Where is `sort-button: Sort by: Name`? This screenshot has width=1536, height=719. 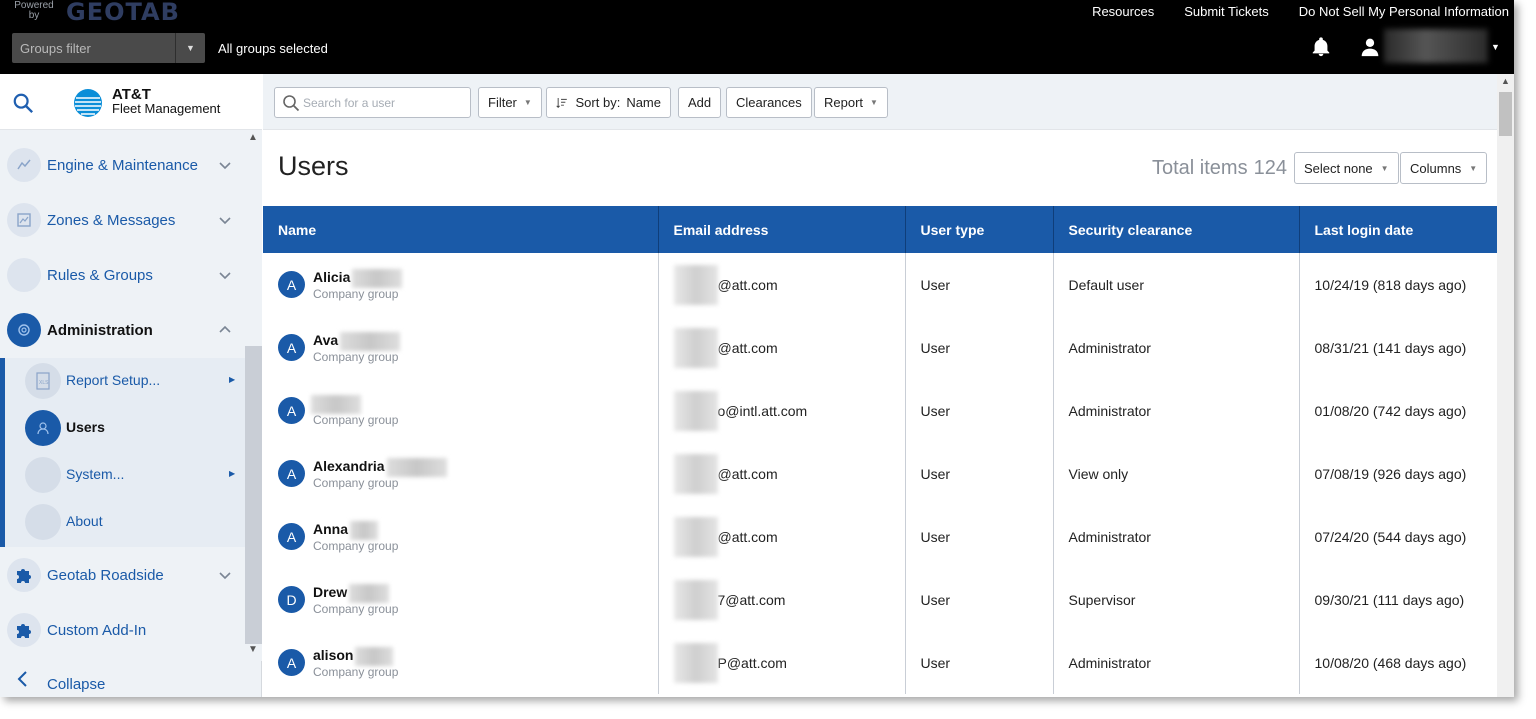
sort-button: Sort by: Name is located at coordinates (608, 102).